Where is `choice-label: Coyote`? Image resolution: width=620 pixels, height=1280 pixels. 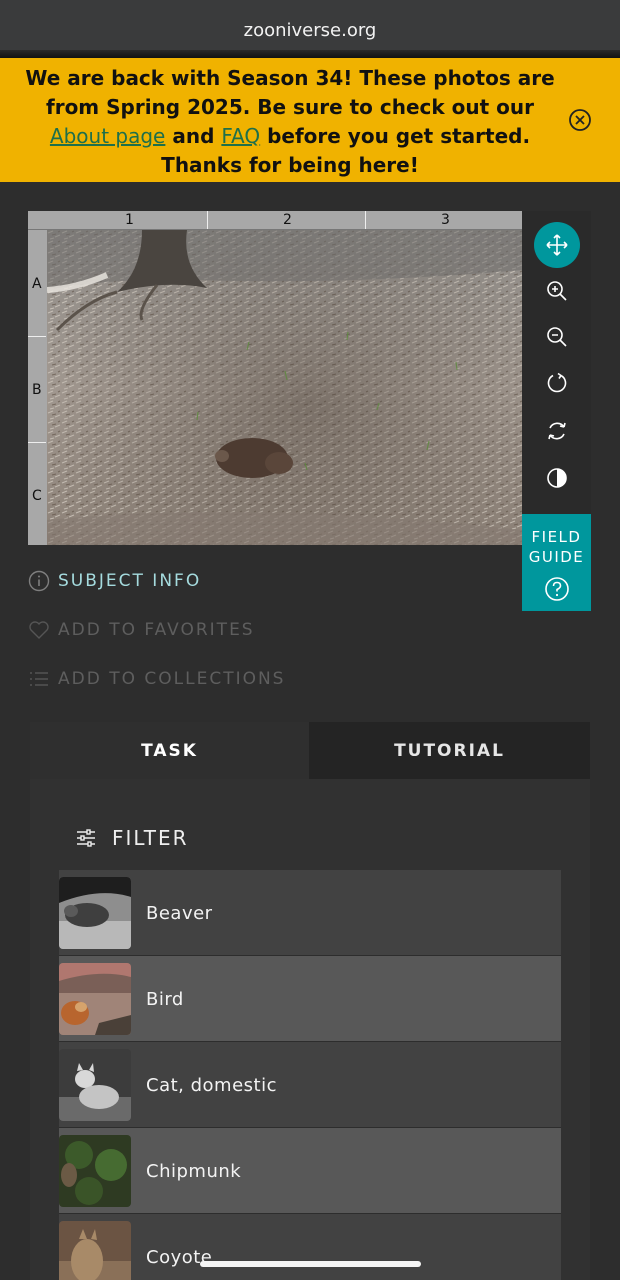
choice-label: Coyote is located at coordinates (179, 1257).